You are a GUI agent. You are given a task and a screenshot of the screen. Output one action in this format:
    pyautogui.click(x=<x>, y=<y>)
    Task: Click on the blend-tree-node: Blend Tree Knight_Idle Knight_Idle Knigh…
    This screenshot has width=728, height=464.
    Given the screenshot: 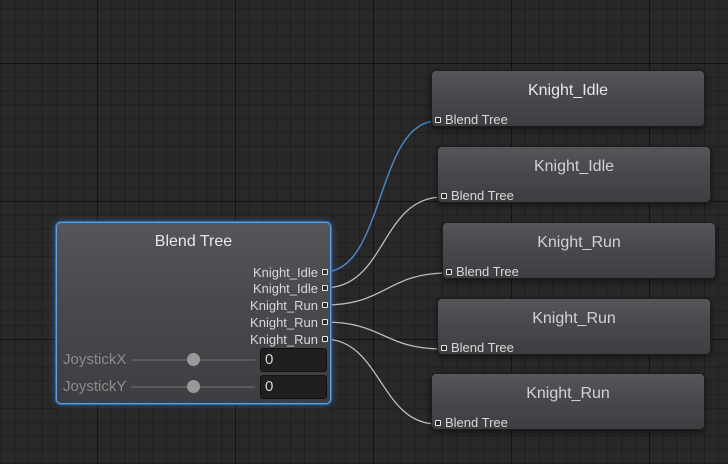 What is the action you would take?
    pyautogui.click(x=193, y=313)
    